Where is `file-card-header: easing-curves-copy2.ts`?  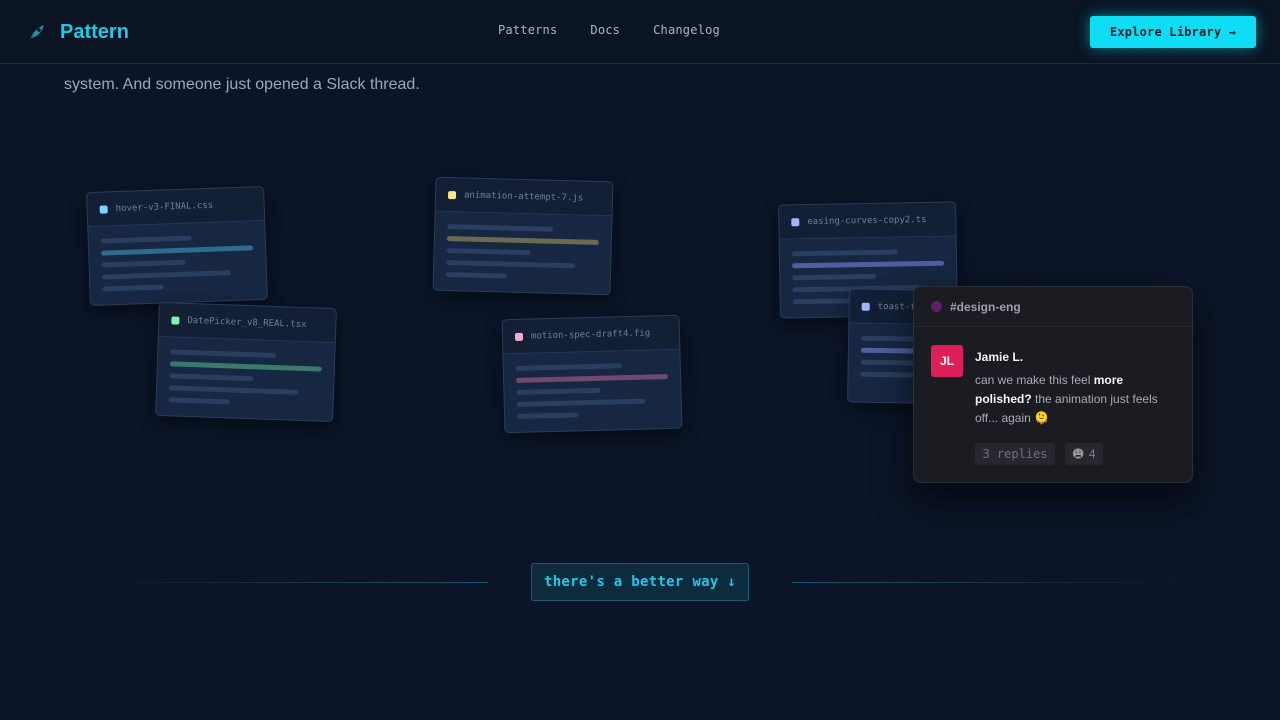 file-card-header: easing-curves-copy2.ts is located at coordinates (867, 221).